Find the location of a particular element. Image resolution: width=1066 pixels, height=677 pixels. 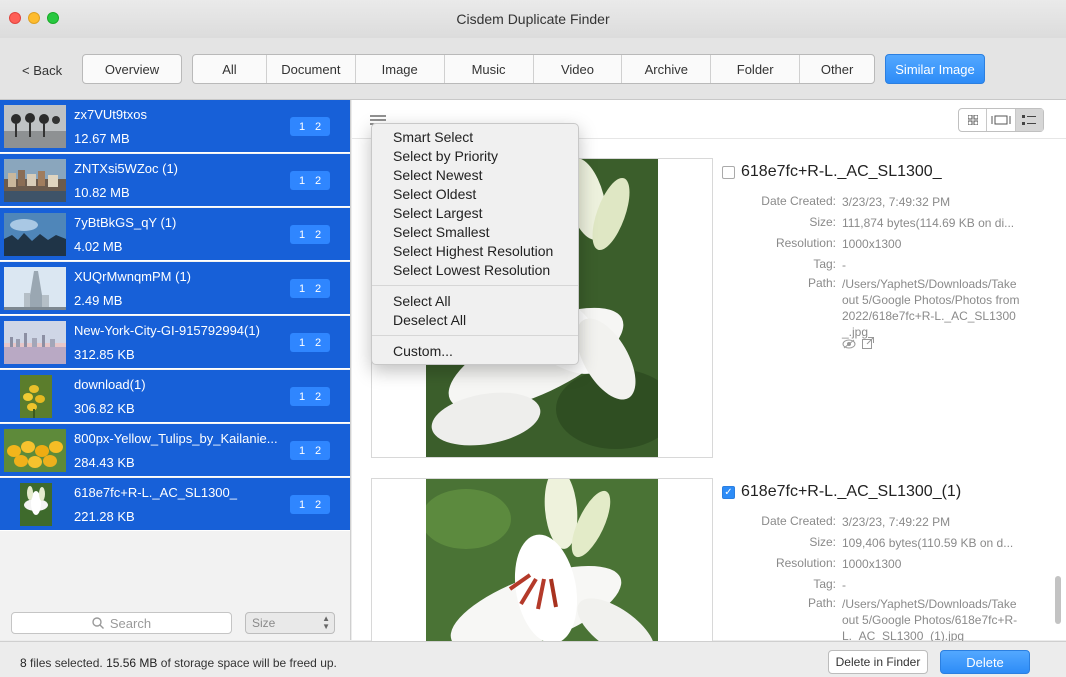

tab-all: All is located at coordinates (230, 69).